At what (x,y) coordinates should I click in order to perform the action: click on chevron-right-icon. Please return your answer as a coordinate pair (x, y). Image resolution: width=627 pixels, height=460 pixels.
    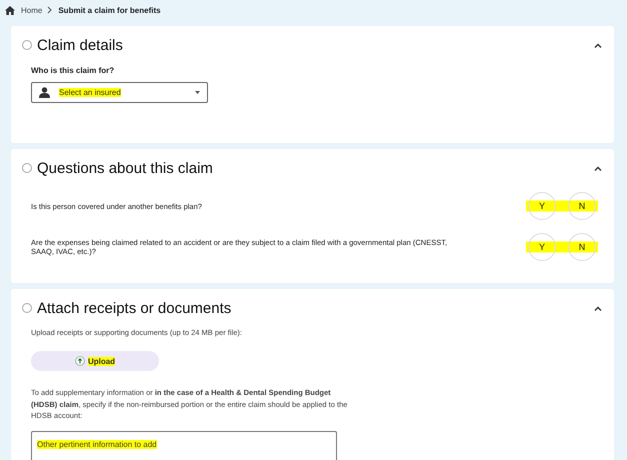
    Looking at the image, I should click on (50, 10).